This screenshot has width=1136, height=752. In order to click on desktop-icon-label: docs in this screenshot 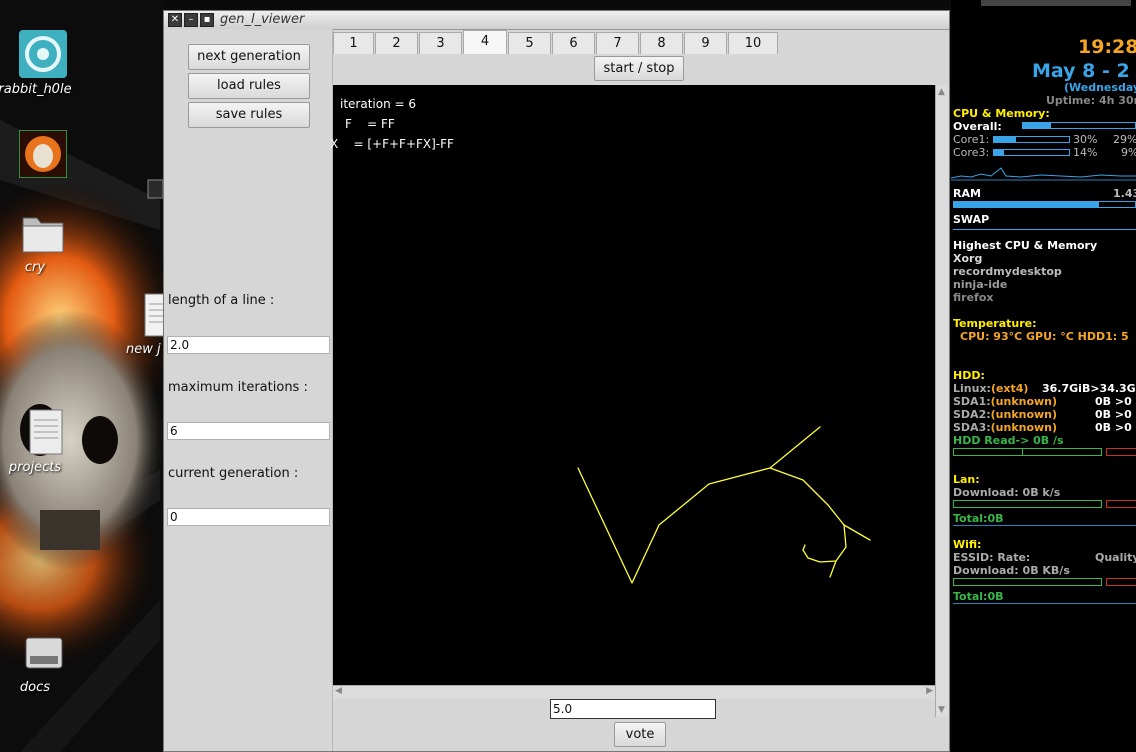, I will do `click(35, 687)`.